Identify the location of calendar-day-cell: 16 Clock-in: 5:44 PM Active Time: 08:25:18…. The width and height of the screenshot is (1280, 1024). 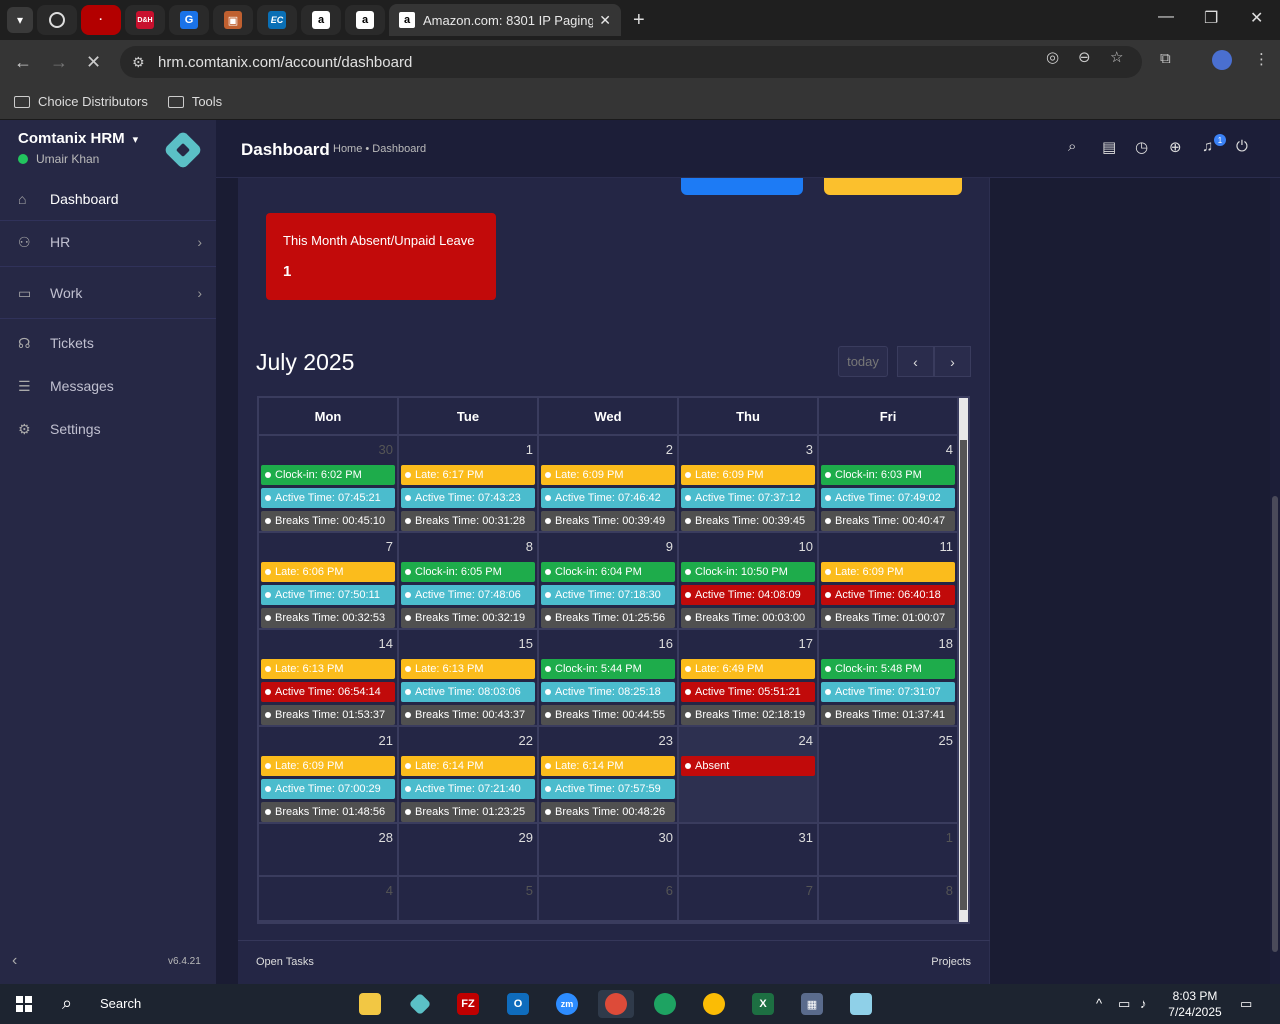
(609, 678).